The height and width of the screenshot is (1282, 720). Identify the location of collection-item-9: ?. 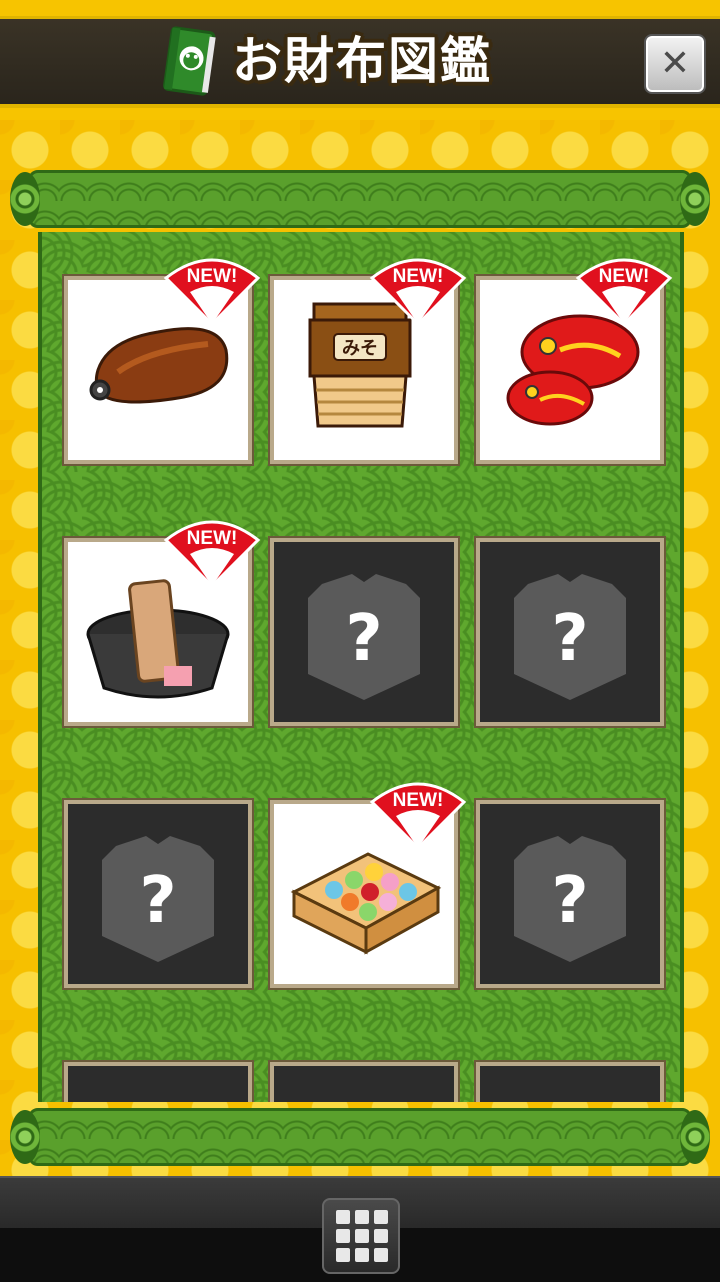
(570, 894).